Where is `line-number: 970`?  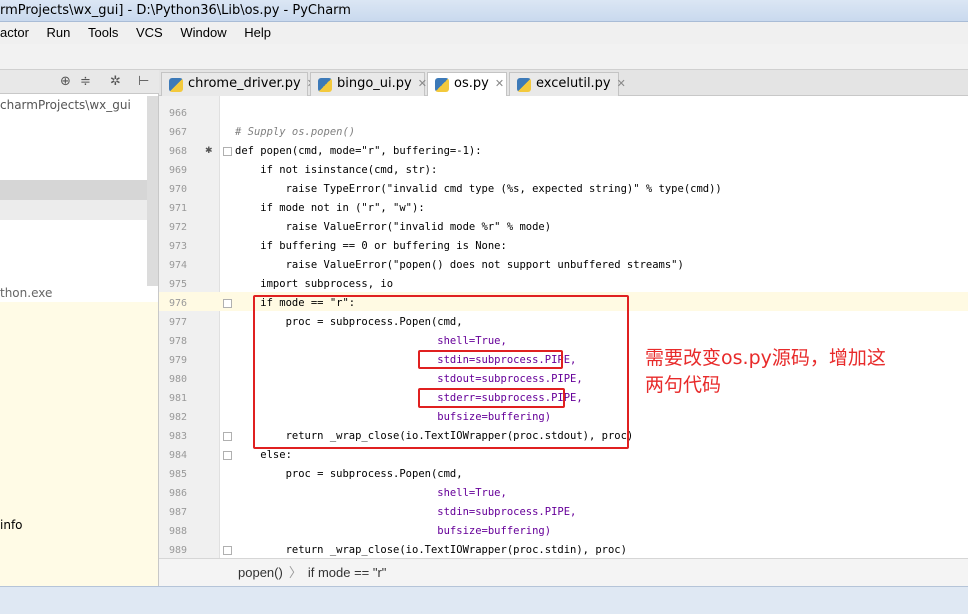 line-number: 970 is located at coordinates (177, 189).